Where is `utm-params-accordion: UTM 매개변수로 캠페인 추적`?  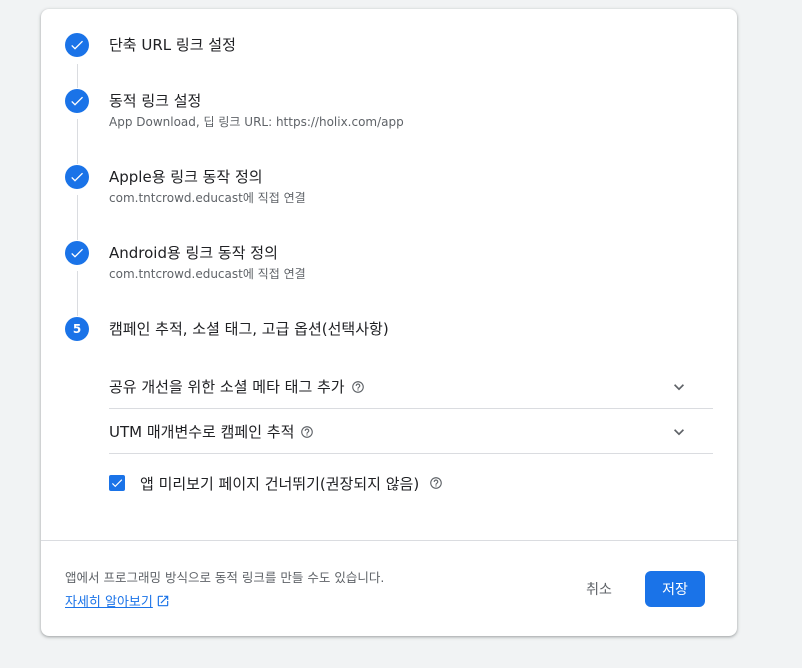
utm-params-accordion: UTM 매개변수로 캠페인 추적 is located at coordinates (411, 432).